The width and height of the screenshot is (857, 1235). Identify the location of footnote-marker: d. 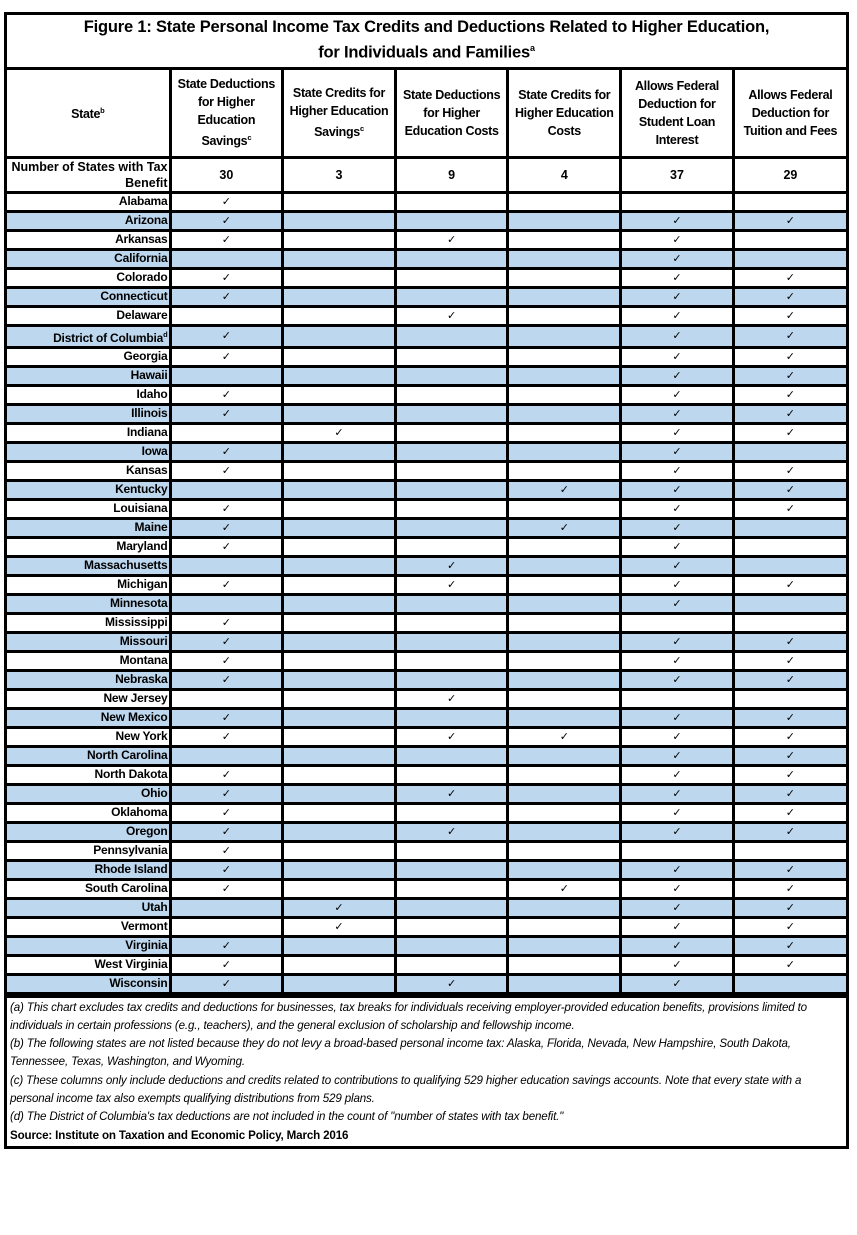
(165, 334).